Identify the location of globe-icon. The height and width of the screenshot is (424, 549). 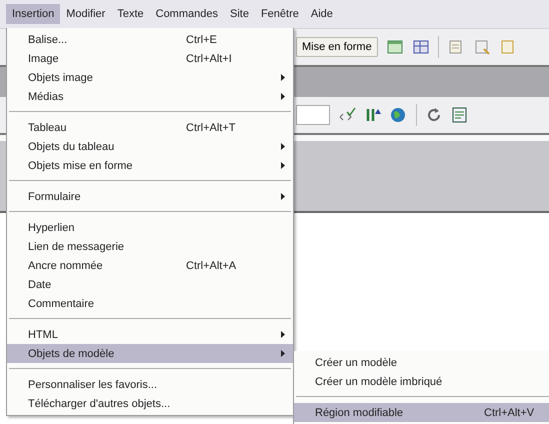
(399, 115).